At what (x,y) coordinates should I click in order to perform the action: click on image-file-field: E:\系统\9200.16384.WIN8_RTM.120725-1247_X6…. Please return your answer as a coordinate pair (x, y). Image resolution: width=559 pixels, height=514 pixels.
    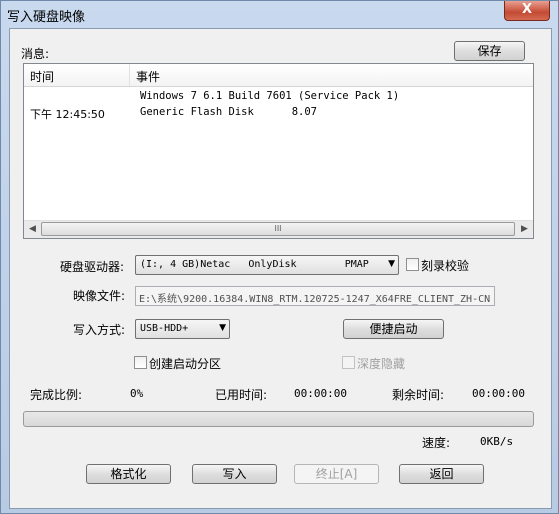
    Looking at the image, I should click on (315, 296).